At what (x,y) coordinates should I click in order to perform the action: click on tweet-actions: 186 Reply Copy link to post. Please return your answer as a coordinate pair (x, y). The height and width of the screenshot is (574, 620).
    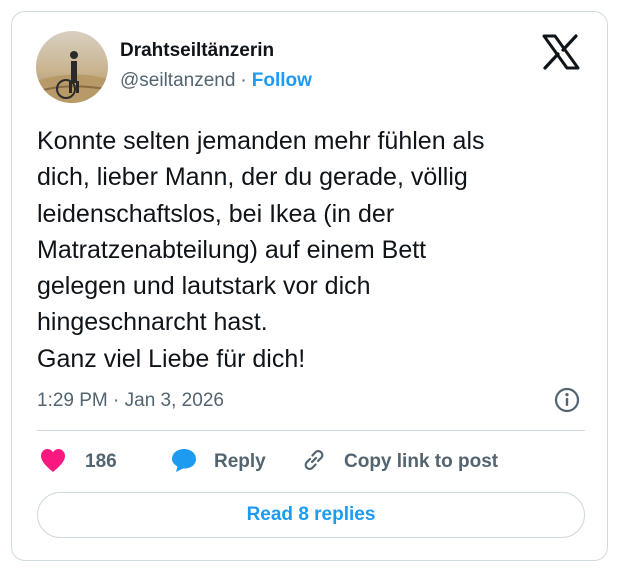
    Looking at the image, I should click on (311, 462).